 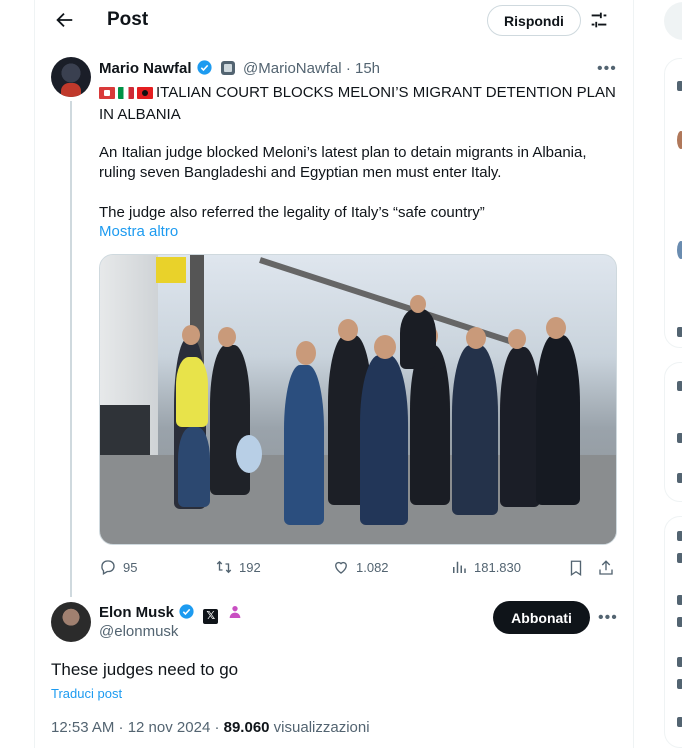 What do you see at coordinates (335, 20) in the screenshot?
I see `page-header: Post Rispondi` at bounding box center [335, 20].